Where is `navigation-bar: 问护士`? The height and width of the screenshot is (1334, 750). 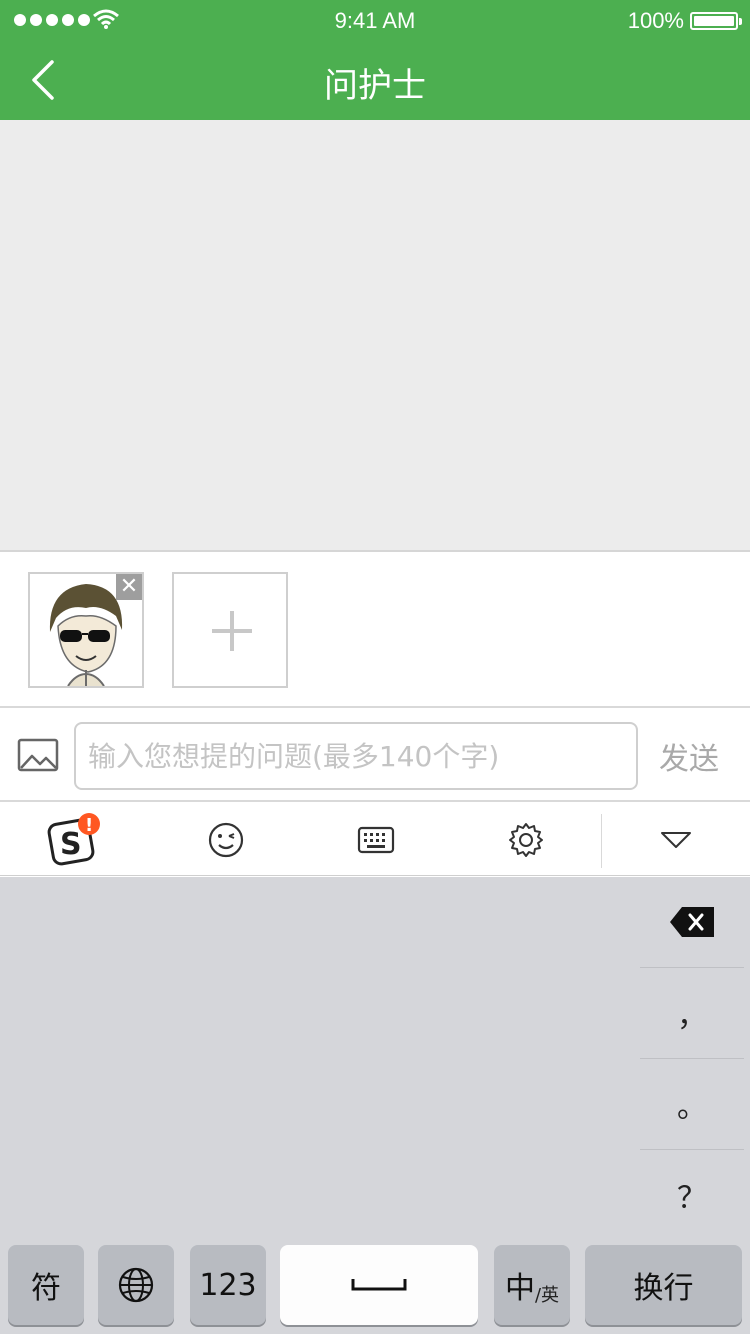
navigation-bar: 问护士 is located at coordinates (375, 80).